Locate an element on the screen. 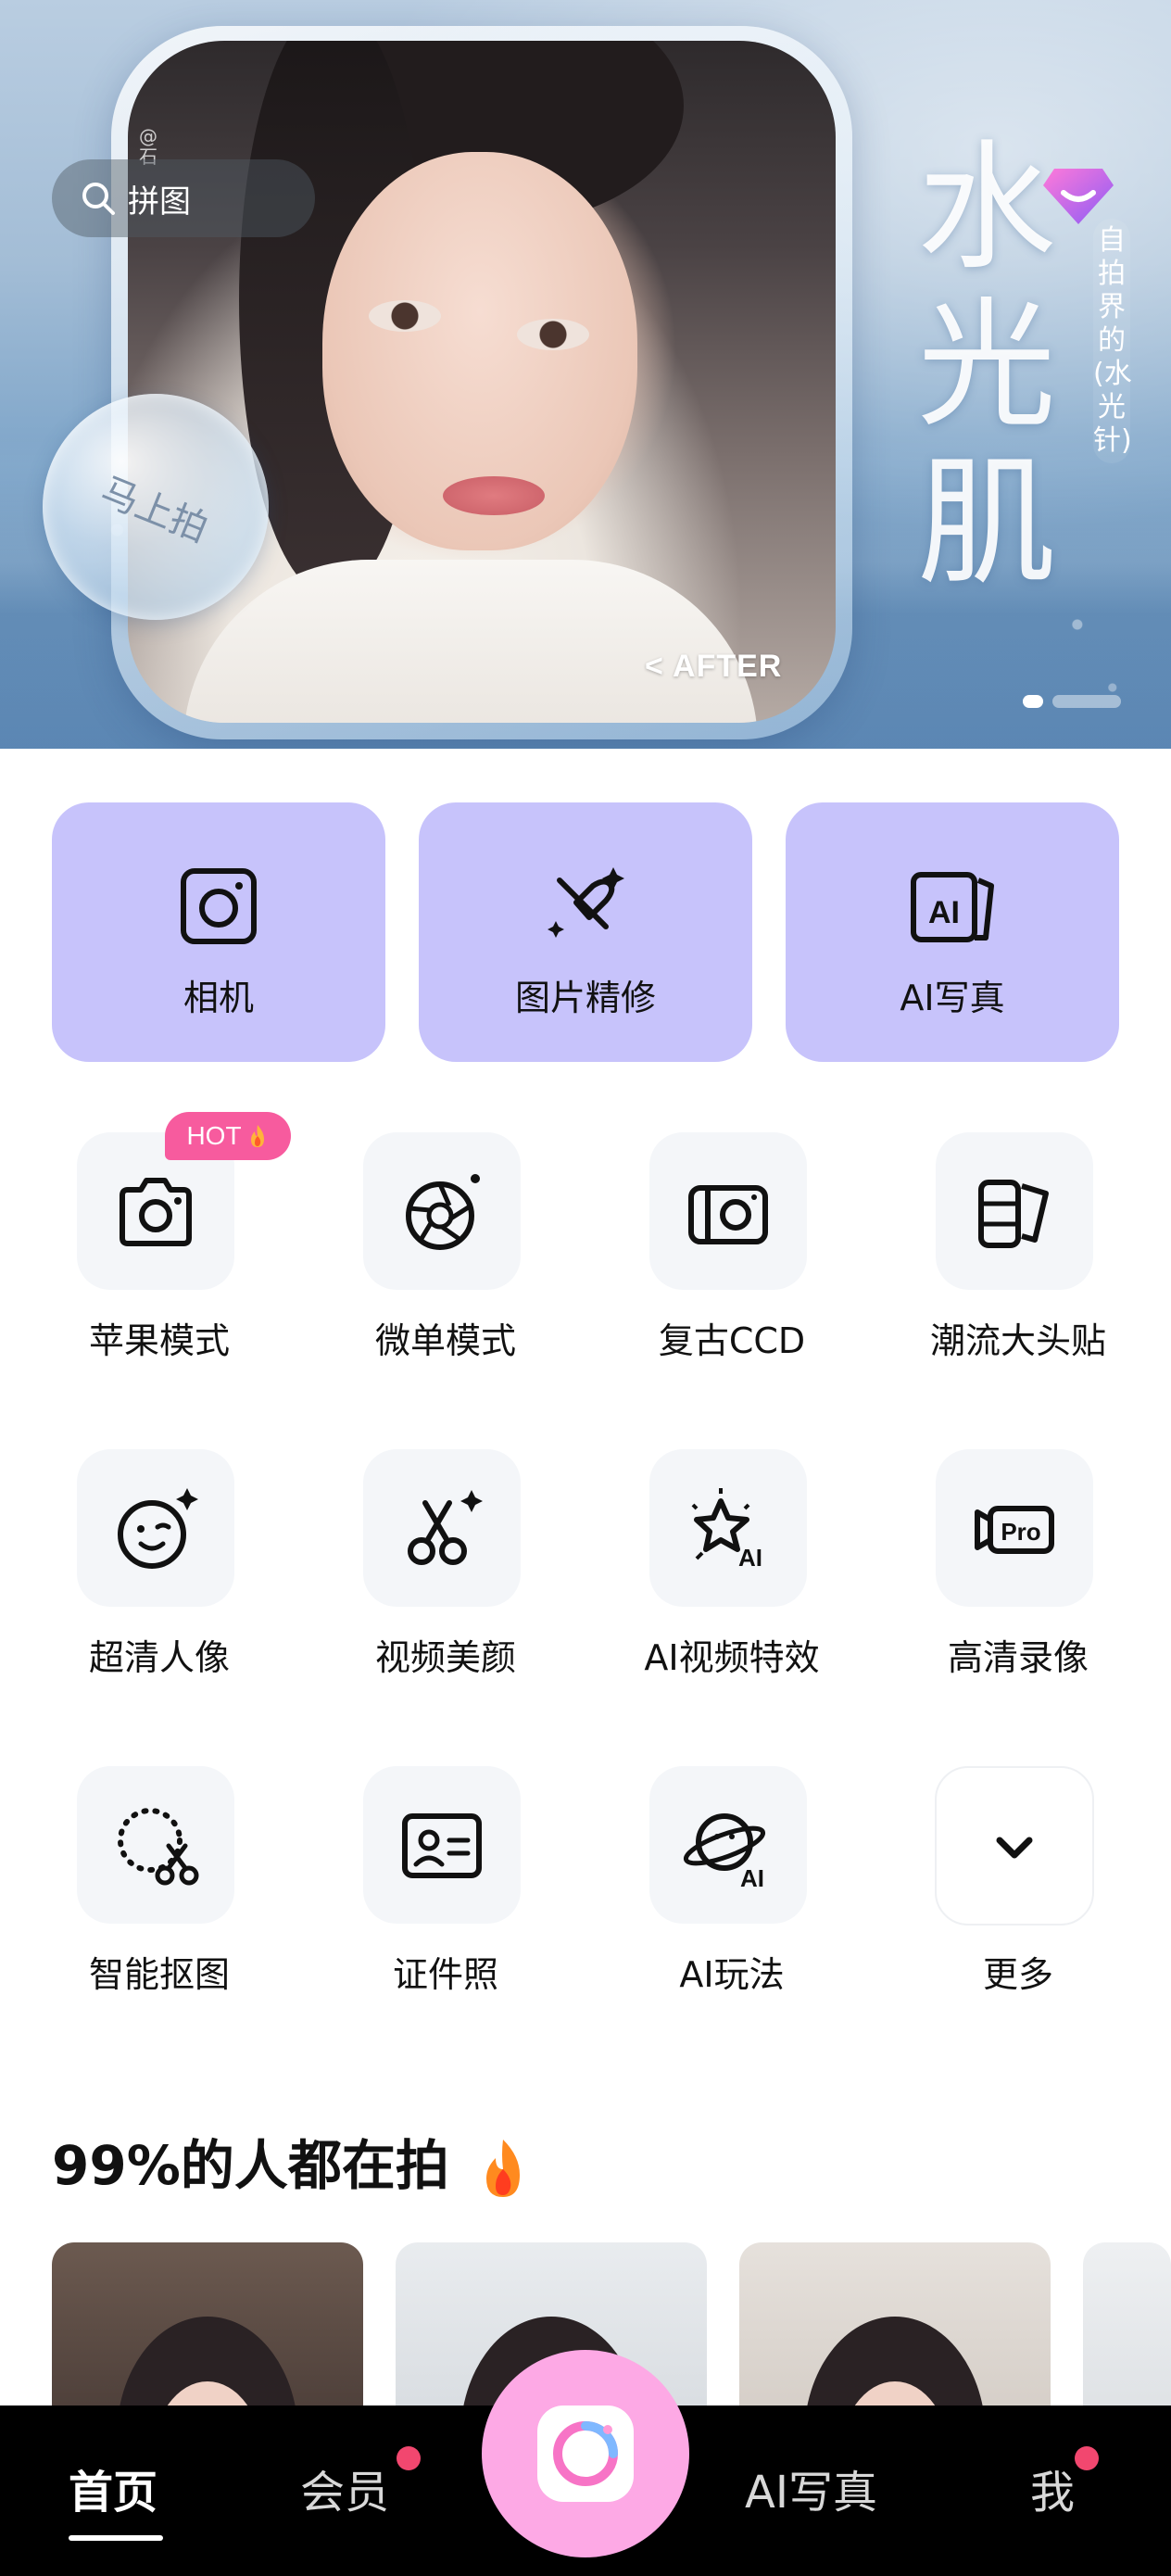 This screenshot has height=2576, width=1171. tool-label: 视频美颜 is located at coordinates (445, 1657).